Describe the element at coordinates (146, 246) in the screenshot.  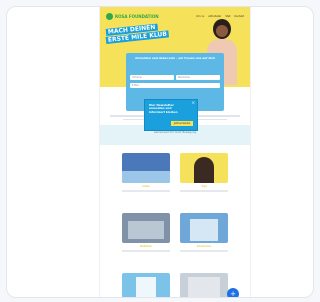
I see `tile-label: Radfahren` at that location.